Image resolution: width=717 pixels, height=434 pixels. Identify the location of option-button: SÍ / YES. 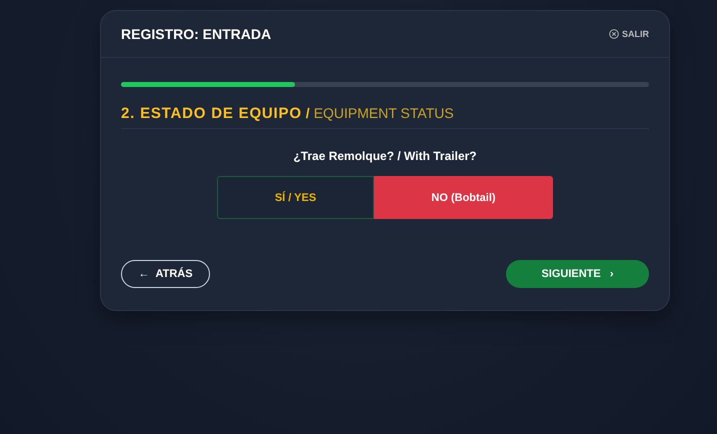
(295, 197).